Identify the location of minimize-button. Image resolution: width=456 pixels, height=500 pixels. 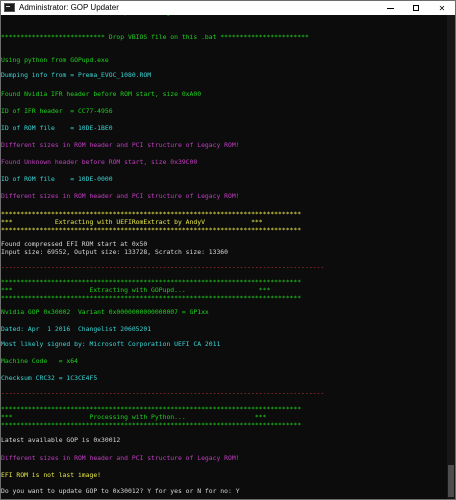
(390, 8).